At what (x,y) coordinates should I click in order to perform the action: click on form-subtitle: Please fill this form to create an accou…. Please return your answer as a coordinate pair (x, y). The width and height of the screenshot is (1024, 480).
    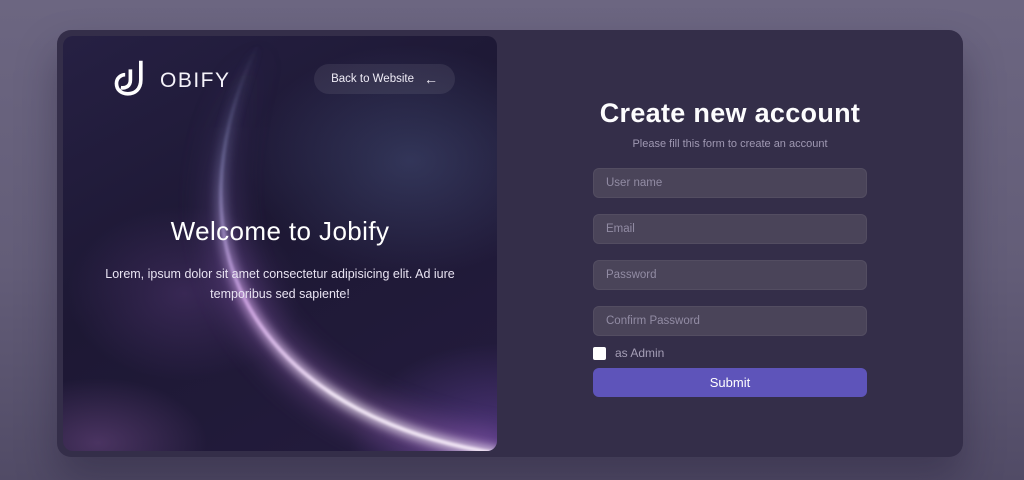
    Looking at the image, I should click on (730, 144).